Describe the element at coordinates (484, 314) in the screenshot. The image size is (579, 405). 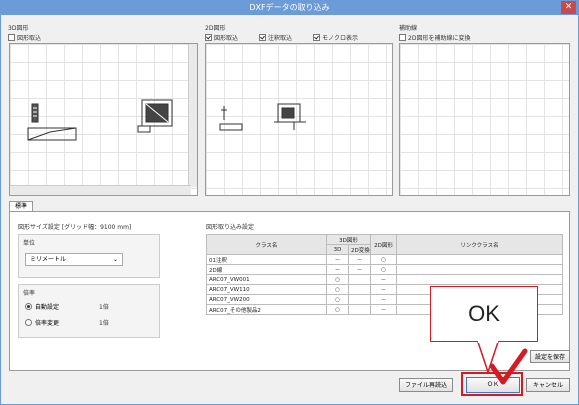
I see `ok-callout: OK` at that location.